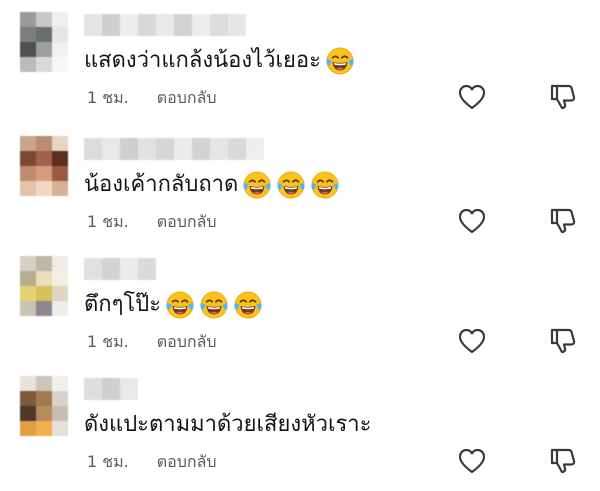  What do you see at coordinates (161, 184) in the screenshot?
I see `comment-text-label: น้องเค้ากลับถาด` at bounding box center [161, 184].